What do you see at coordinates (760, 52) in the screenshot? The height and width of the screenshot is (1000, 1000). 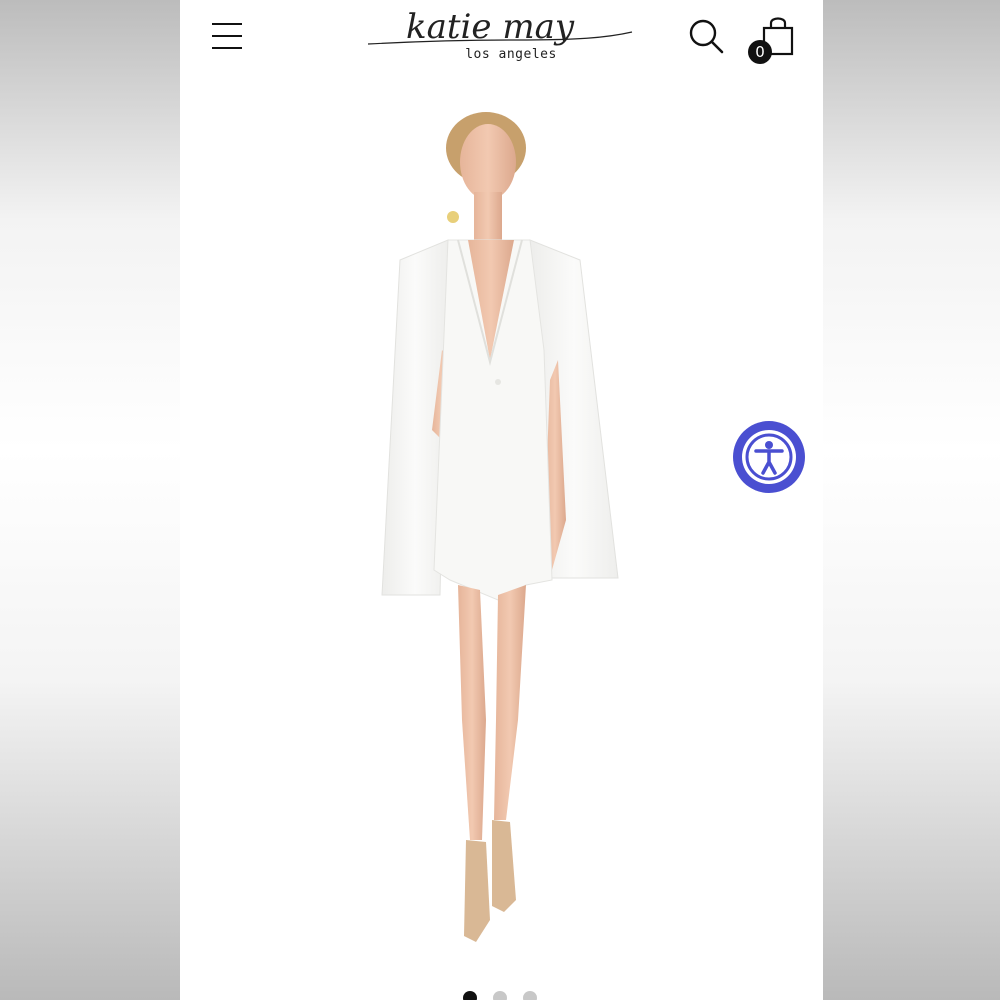 I see `cart-count-badge: 0` at bounding box center [760, 52].